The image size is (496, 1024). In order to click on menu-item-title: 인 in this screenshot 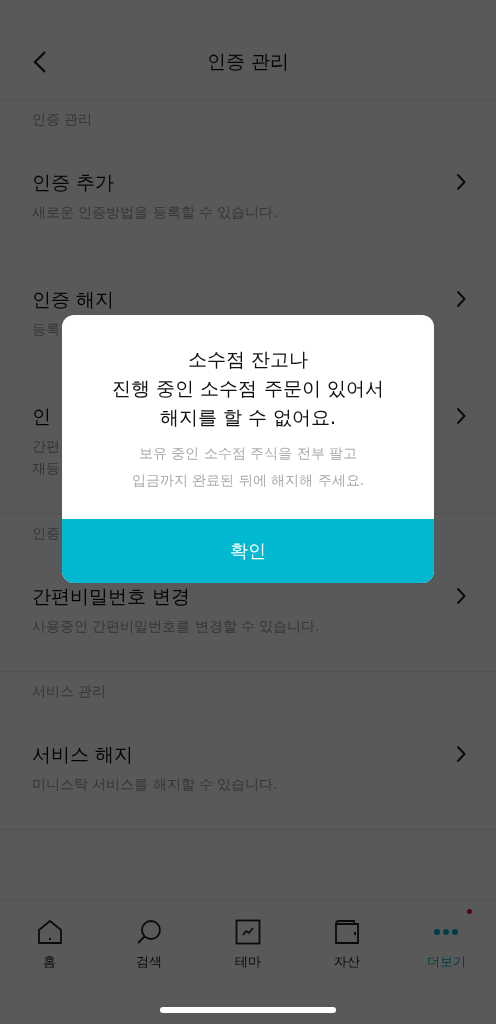, I will do `click(41, 416)`.